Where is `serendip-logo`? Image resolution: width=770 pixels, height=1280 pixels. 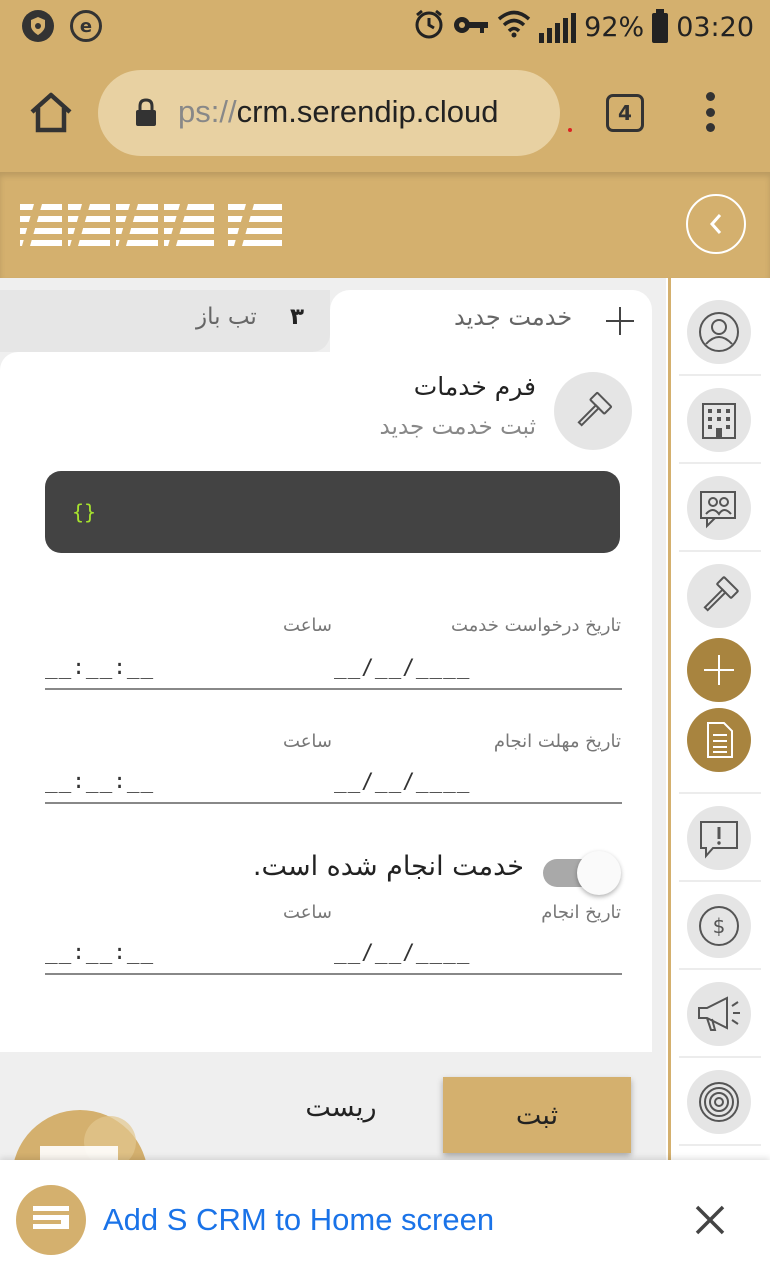 serendip-logo is located at coordinates (151, 225).